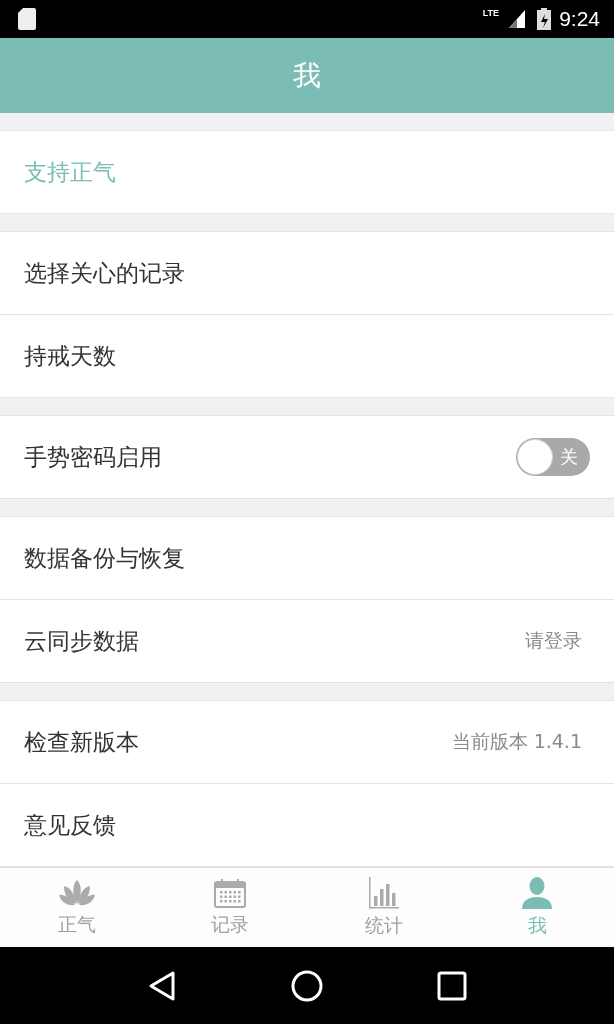 This screenshot has width=614, height=1024. I want to click on row-value: 当前版本 1.4.1, so click(516, 741).